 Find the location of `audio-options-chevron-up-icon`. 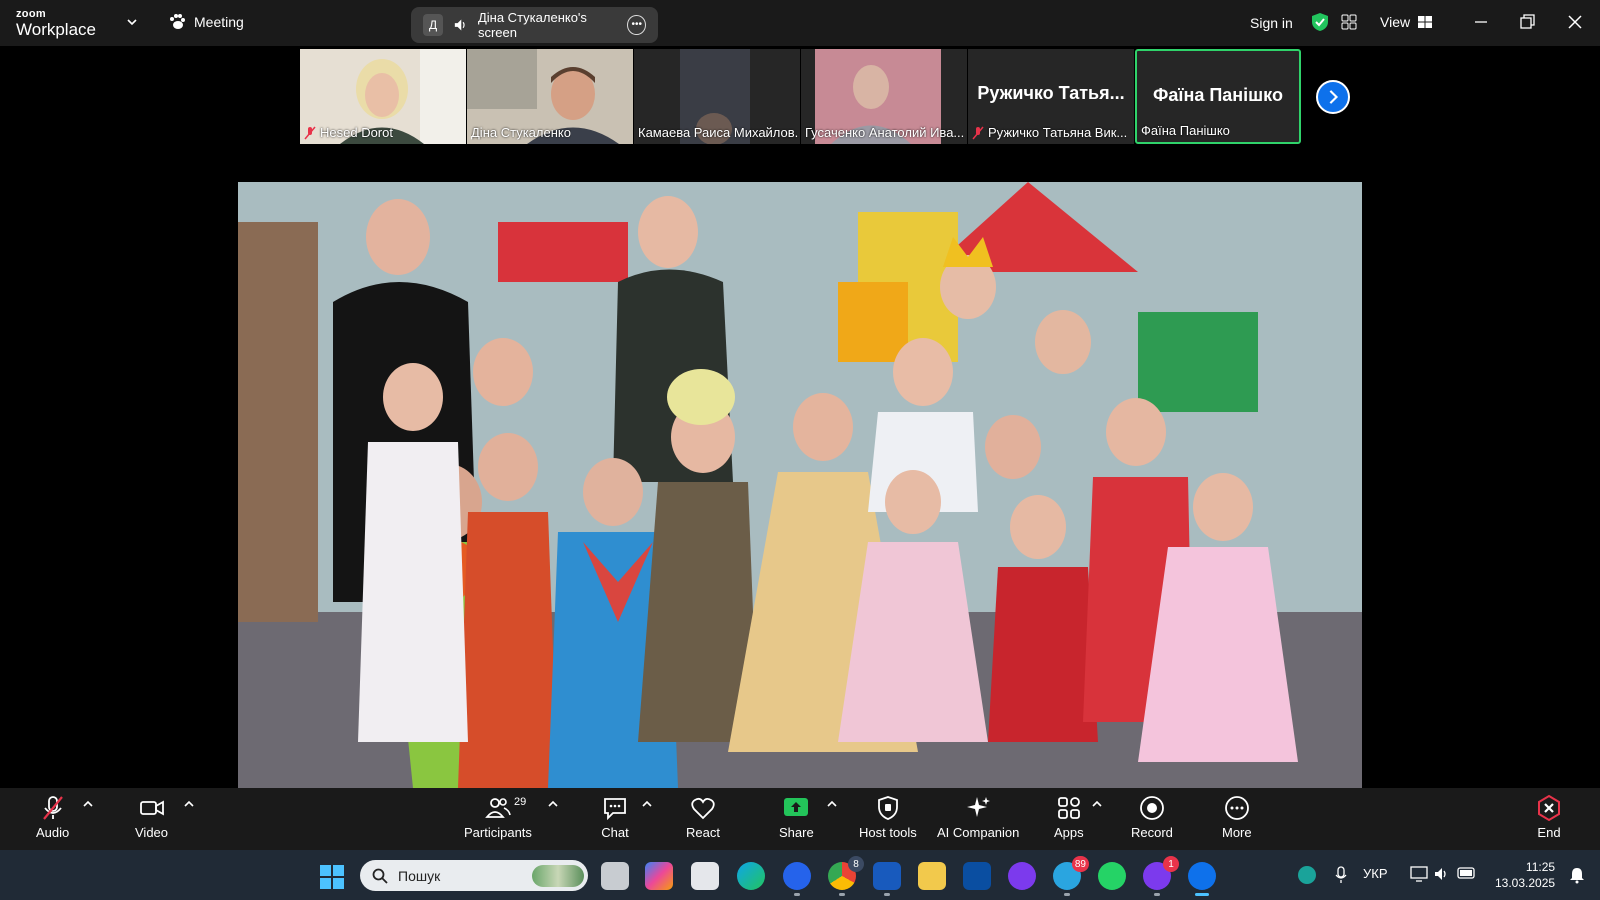

audio-options-chevron-up-icon is located at coordinates (88, 804).